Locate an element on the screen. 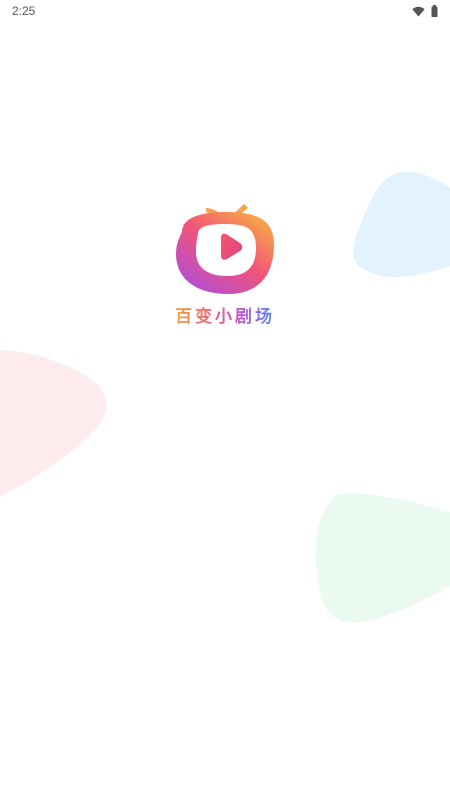 The image size is (450, 800). app-name: 百变小剧场 is located at coordinates (225, 314).